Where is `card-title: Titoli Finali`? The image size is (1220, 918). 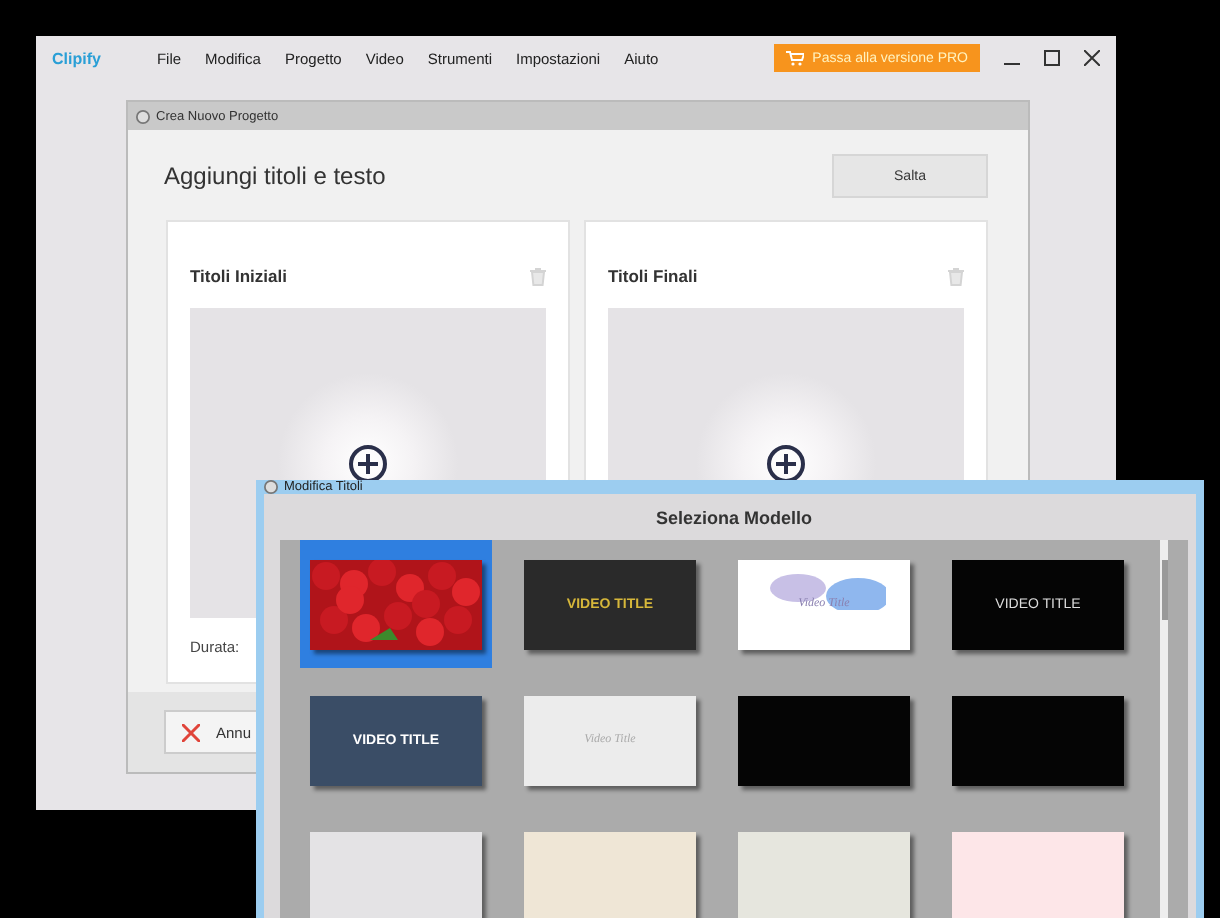 card-title: Titoli Finali is located at coordinates (653, 276).